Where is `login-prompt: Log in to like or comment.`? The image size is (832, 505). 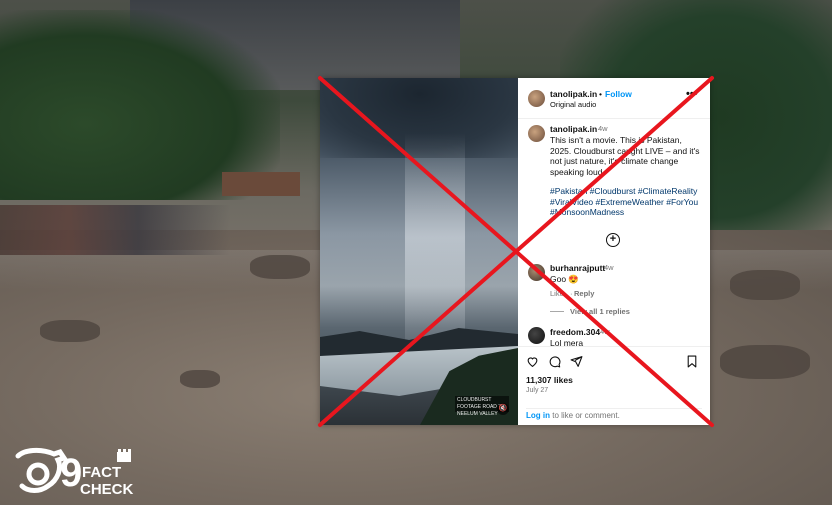
login-prompt: Log in to like or comment. is located at coordinates (614, 414).